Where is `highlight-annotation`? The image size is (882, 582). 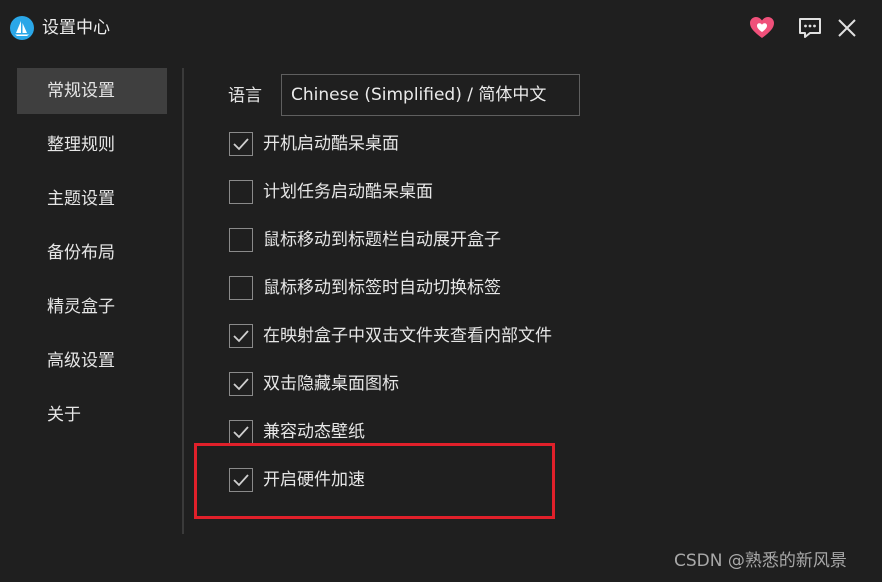
highlight-annotation is located at coordinates (374, 481).